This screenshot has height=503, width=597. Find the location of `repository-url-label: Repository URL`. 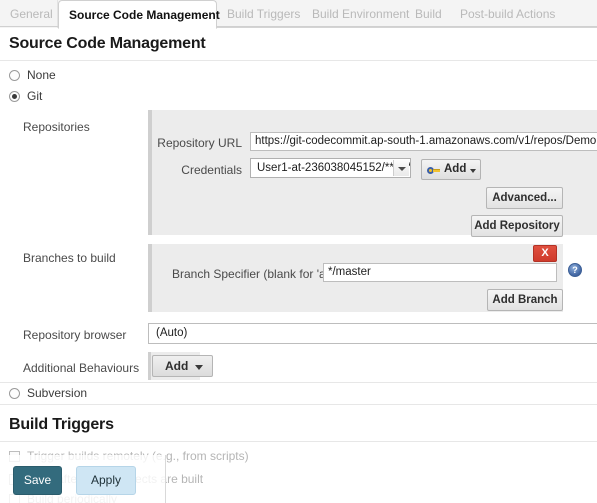

repository-url-label: Repository URL is located at coordinates (199, 143).